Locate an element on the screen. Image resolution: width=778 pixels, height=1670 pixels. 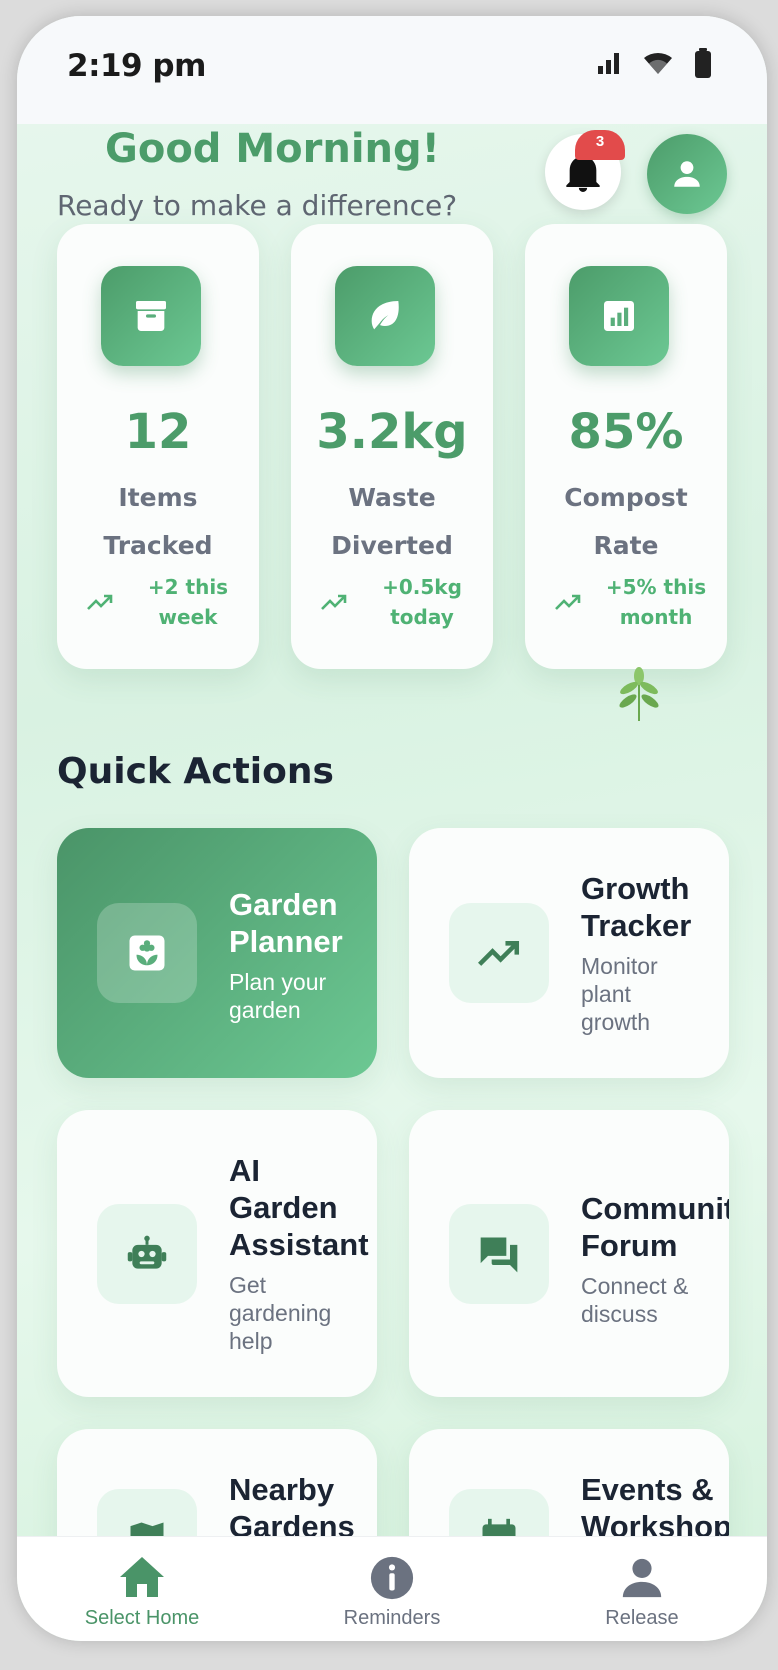
battery-icon is located at coordinates (703, 63).